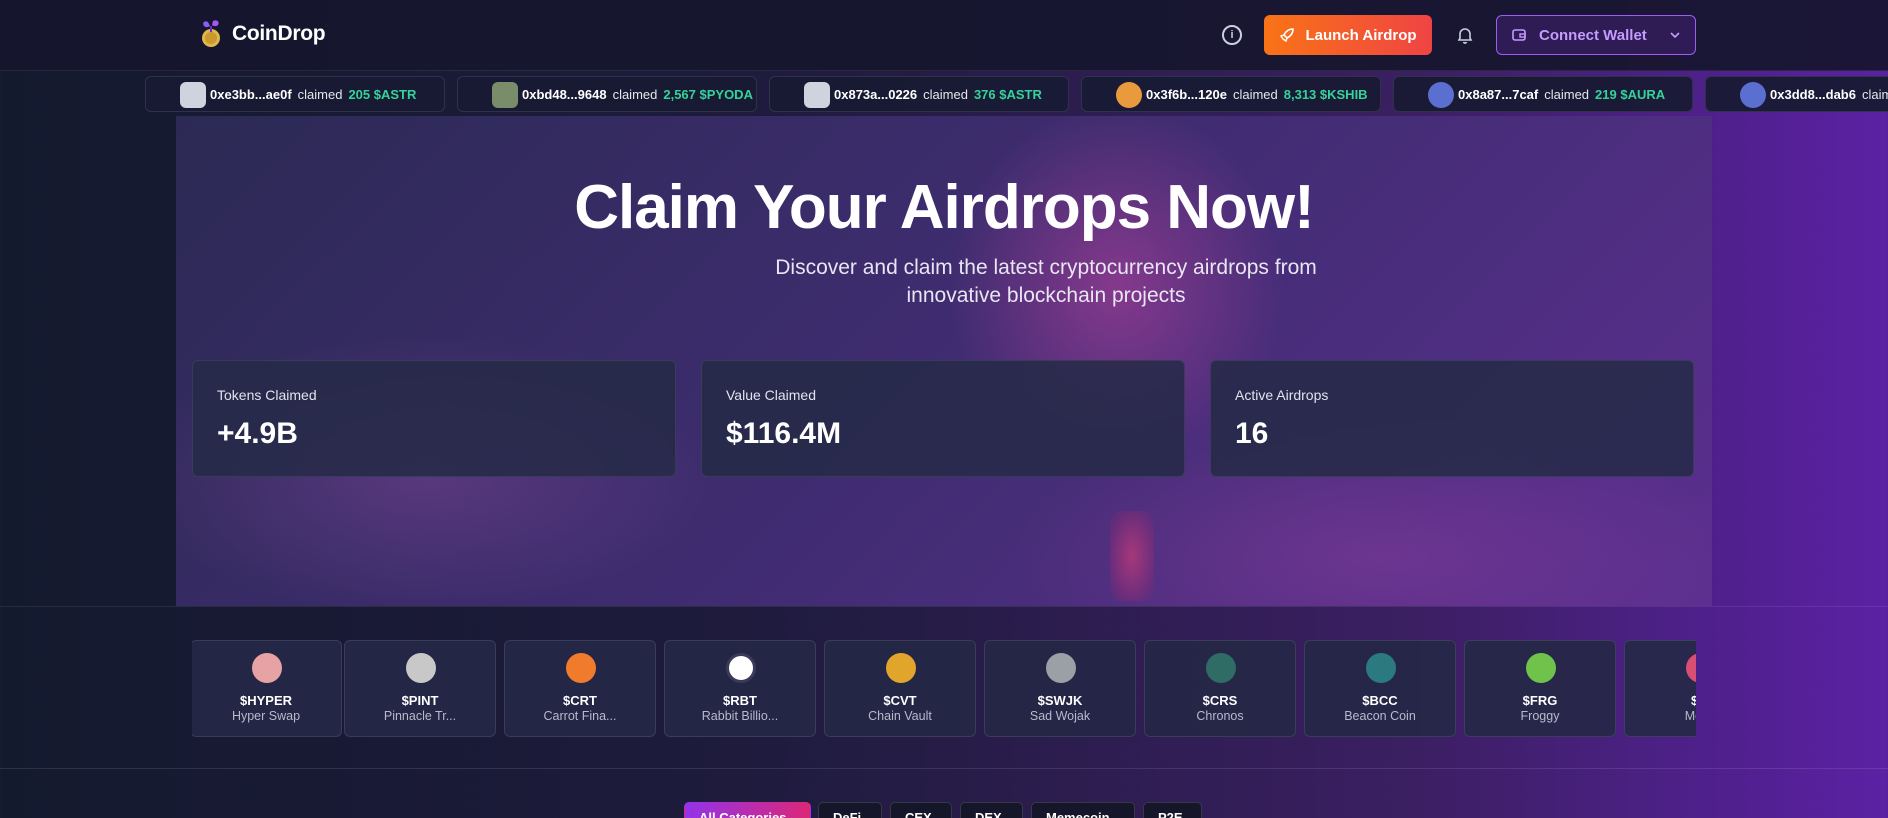 The height and width of the screenshot is (818, 1888). I want to click on claimed-amount: 376 $ASTR, so click(1007, 94).